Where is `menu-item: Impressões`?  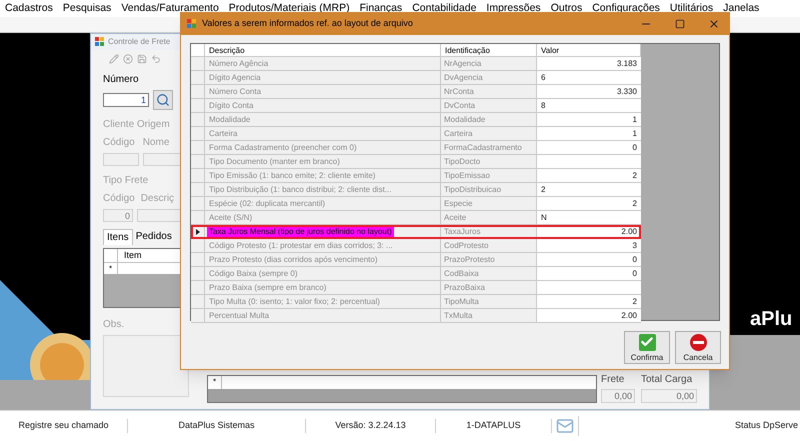
menu-item: Impressões is located at coordinates (513, 8).